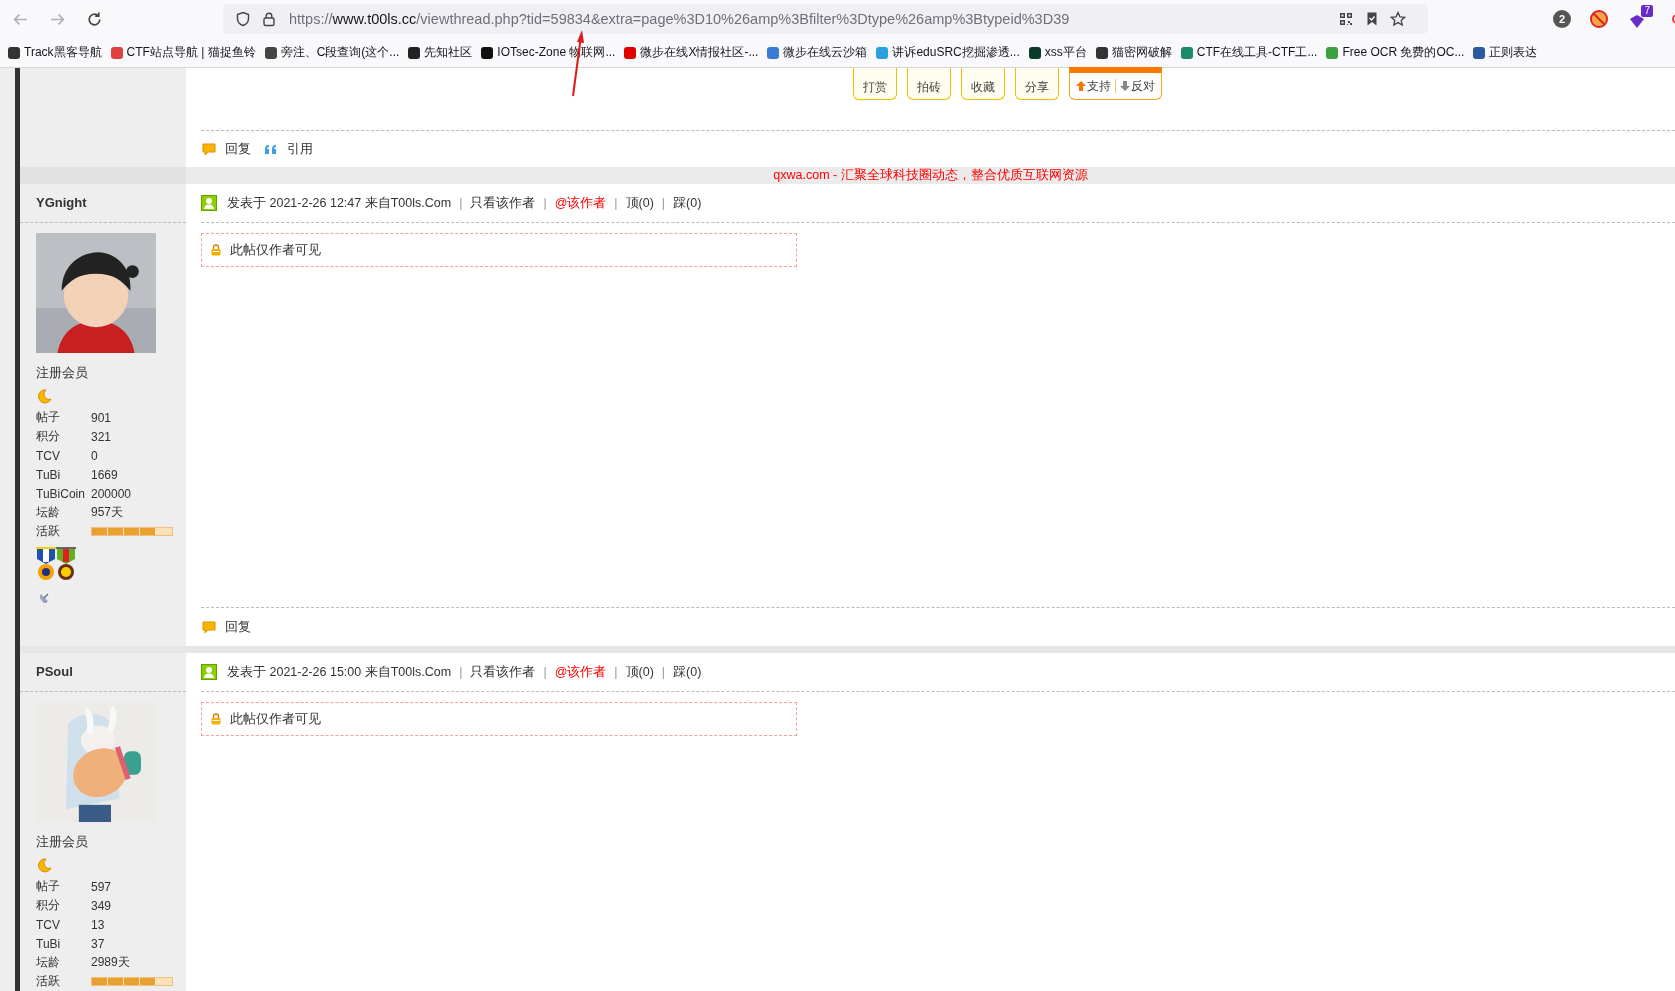 Image resolution: width=1675 pixels, height=991 pixels. What do you see at coordinates (243, 19) in the screenshot?
I see `shield-icon` at bounding box center [243, 19].